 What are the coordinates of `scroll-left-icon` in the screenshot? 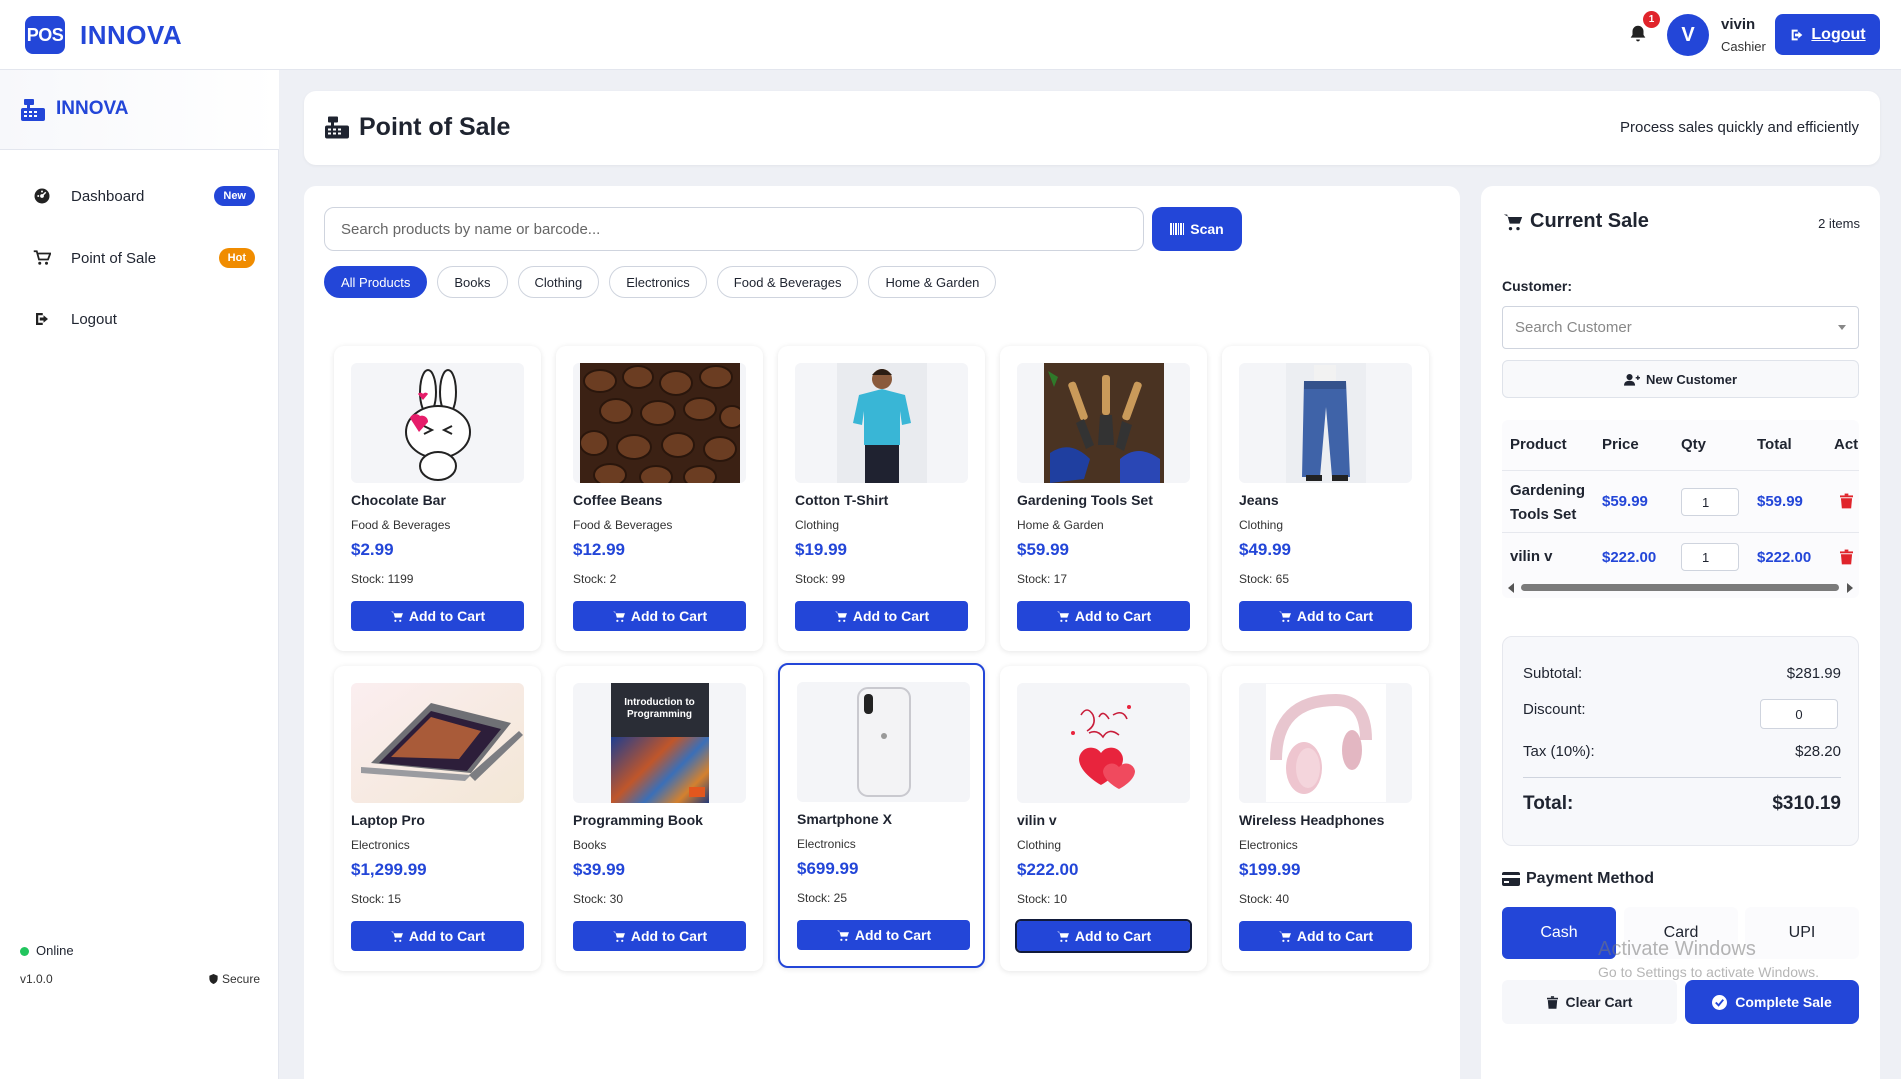 It's located at (1511, 588).